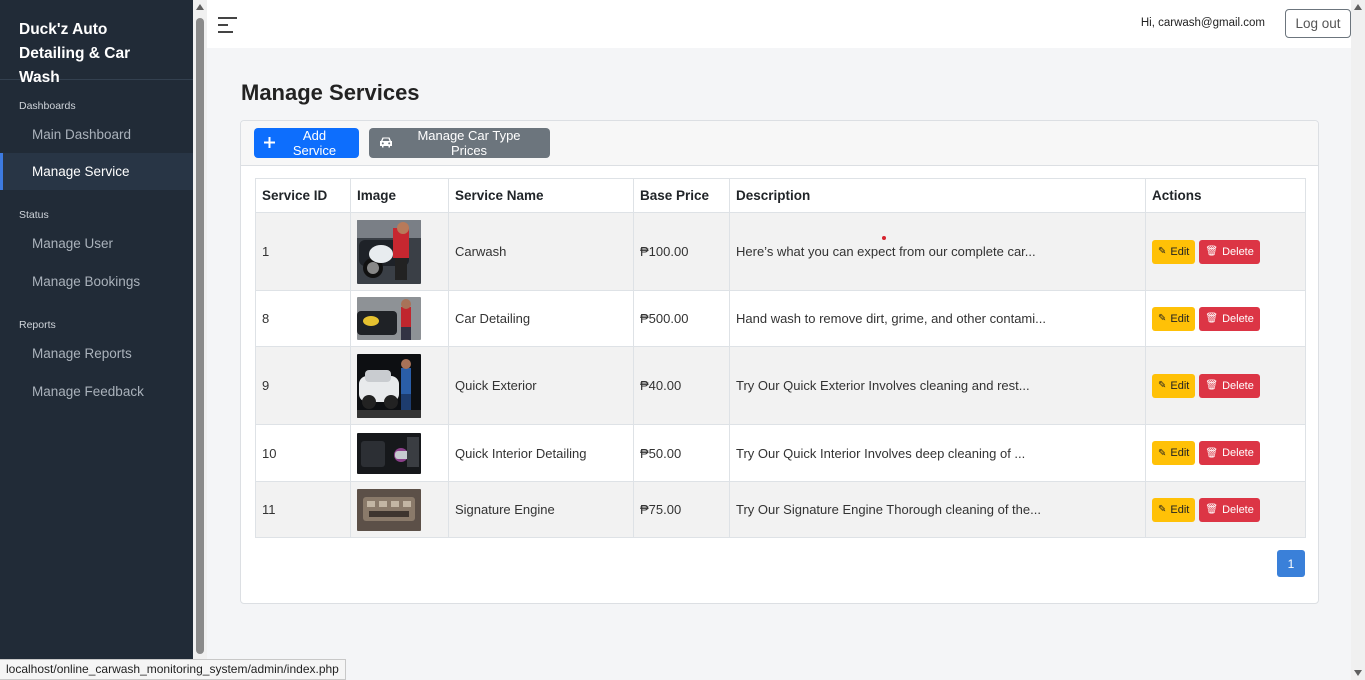 The image size is (1365, 680). I want to click on logout-button: Log out, so click(1318, 23).